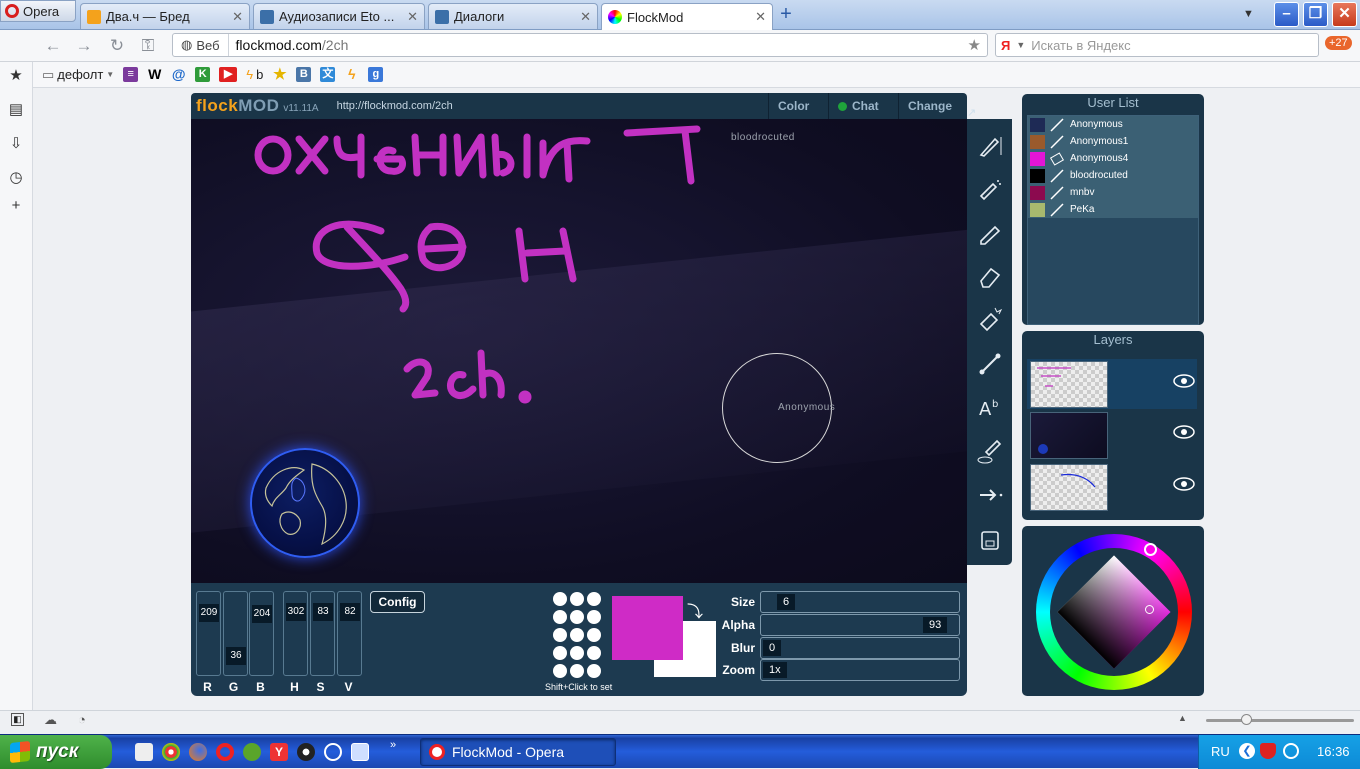 The height and width of the screenshot is (769, 1360). I want to click on winrar-icon: ≡, so click(131, 74).